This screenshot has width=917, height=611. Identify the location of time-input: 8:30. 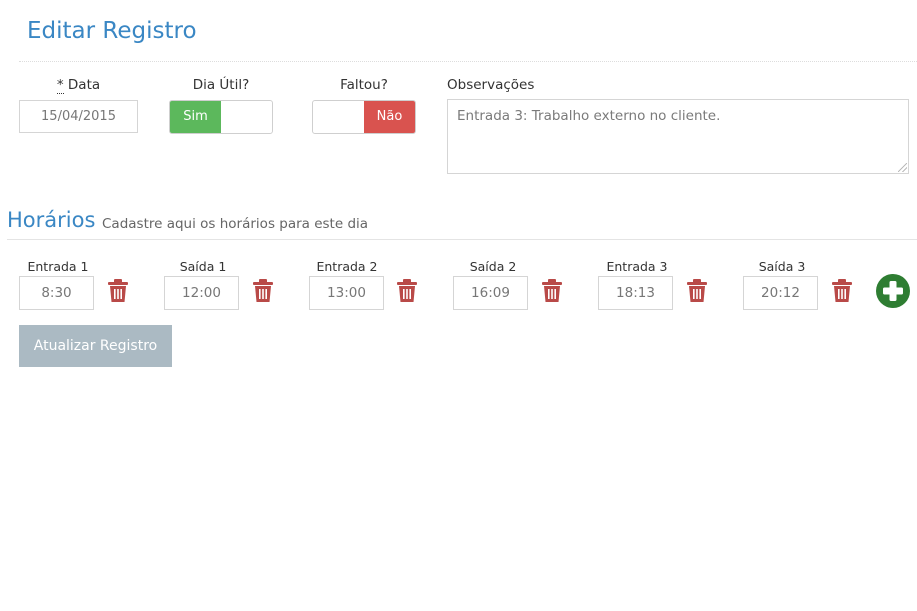
(56, 293).